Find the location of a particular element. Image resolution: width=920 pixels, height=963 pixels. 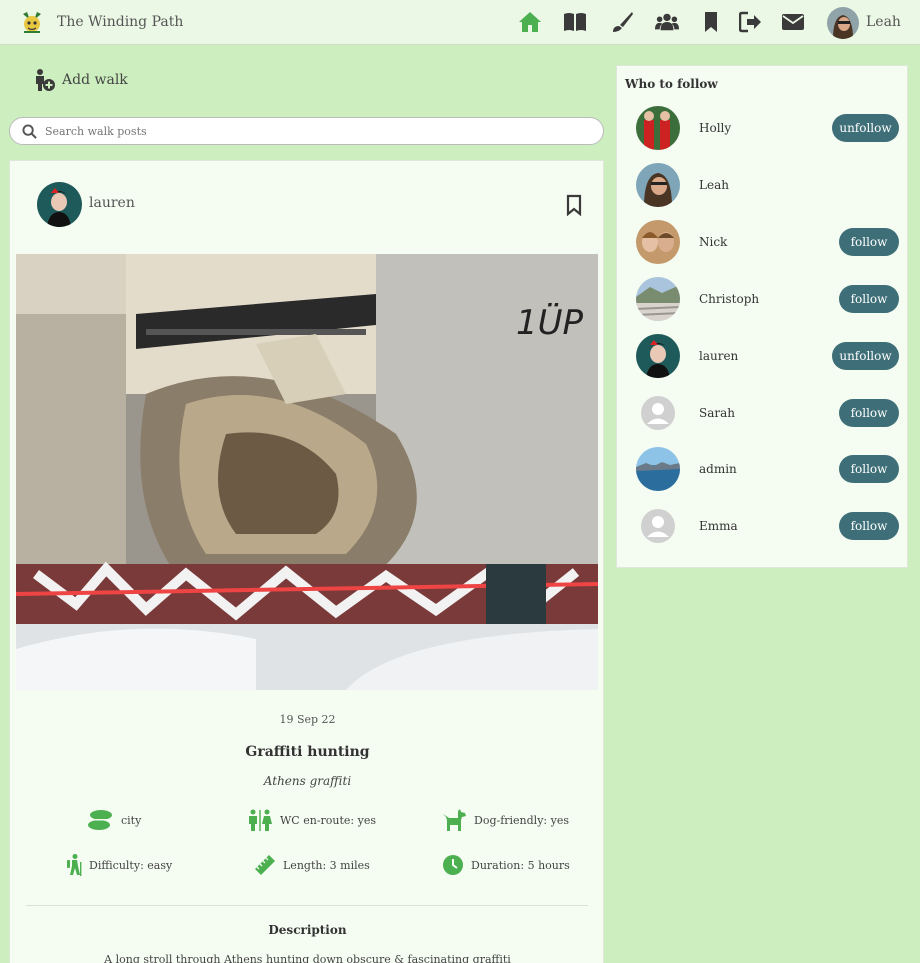

post-date: 19 Sep 22 is located at coordinates (307, 719).